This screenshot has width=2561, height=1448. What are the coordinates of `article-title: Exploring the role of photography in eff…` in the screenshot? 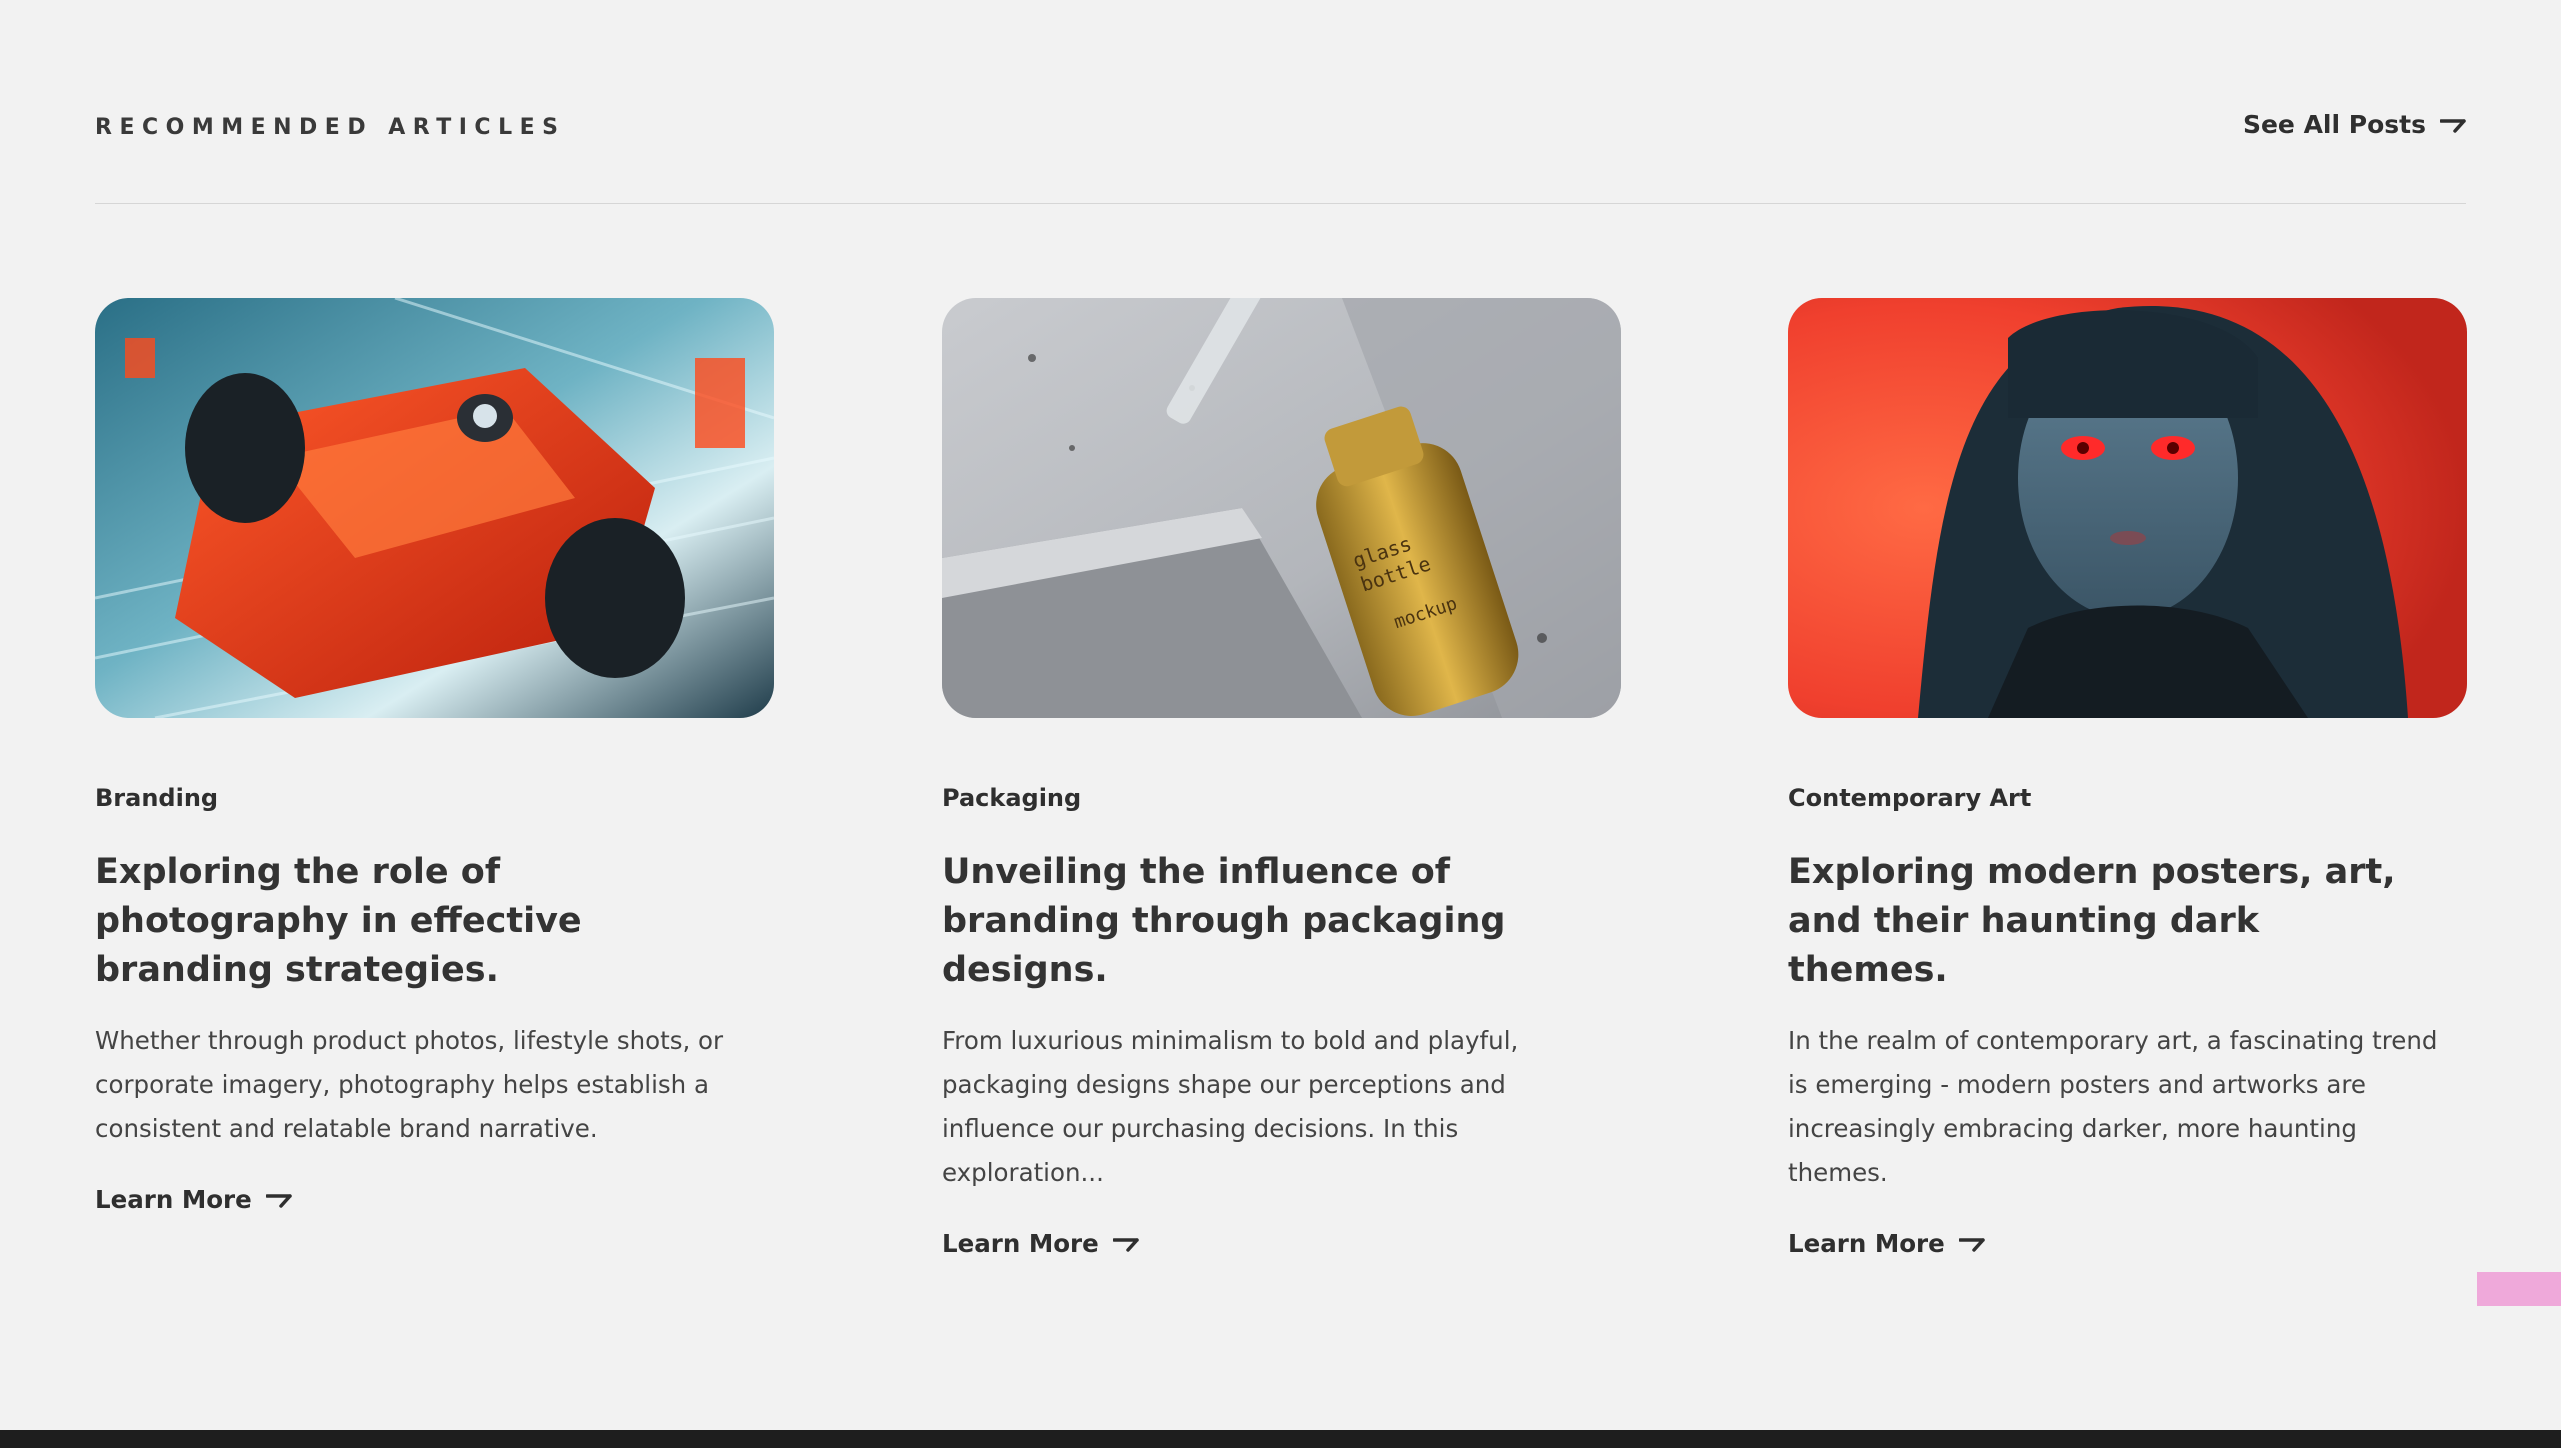 It's located at (415, 921).